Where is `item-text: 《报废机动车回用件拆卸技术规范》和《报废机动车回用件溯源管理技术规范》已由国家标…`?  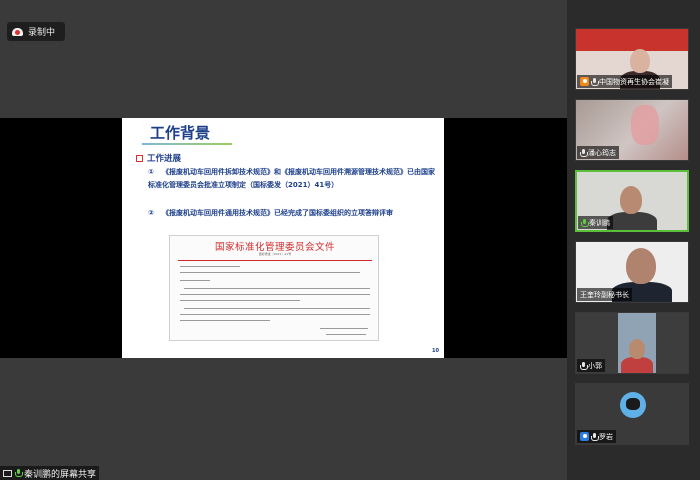 item-text: 《报废机动车回用件拆卸技术规范》和《报废机动车回用件溯源管理技术规范》已由国家标… is located at coordinates (291, 178).